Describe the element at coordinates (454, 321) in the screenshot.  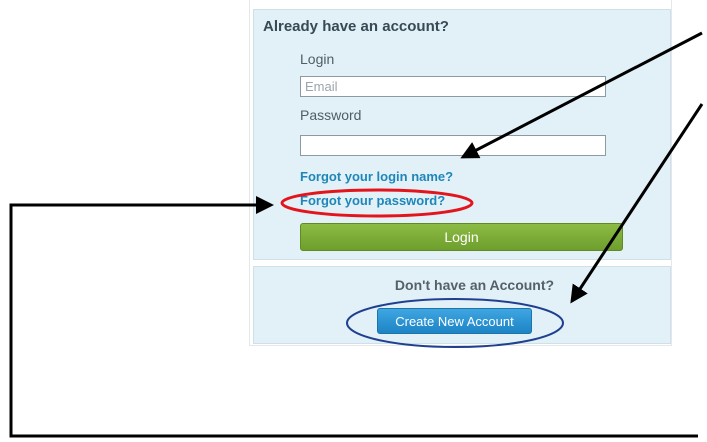
I see `create-account-button: Create New Account` at that location.